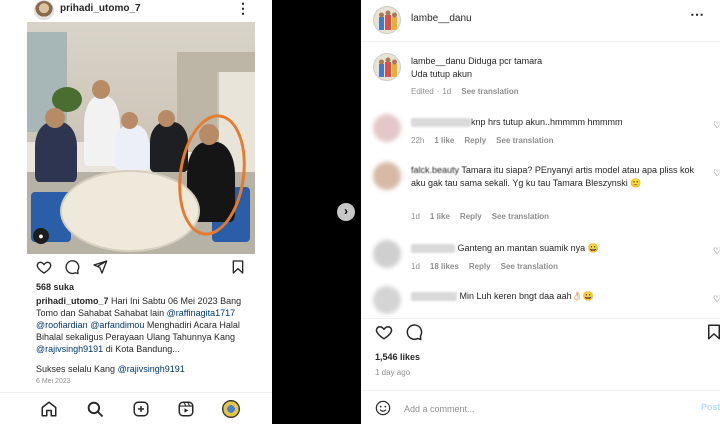  I want to click on add-comment-bar: Post, so click(540, 407).